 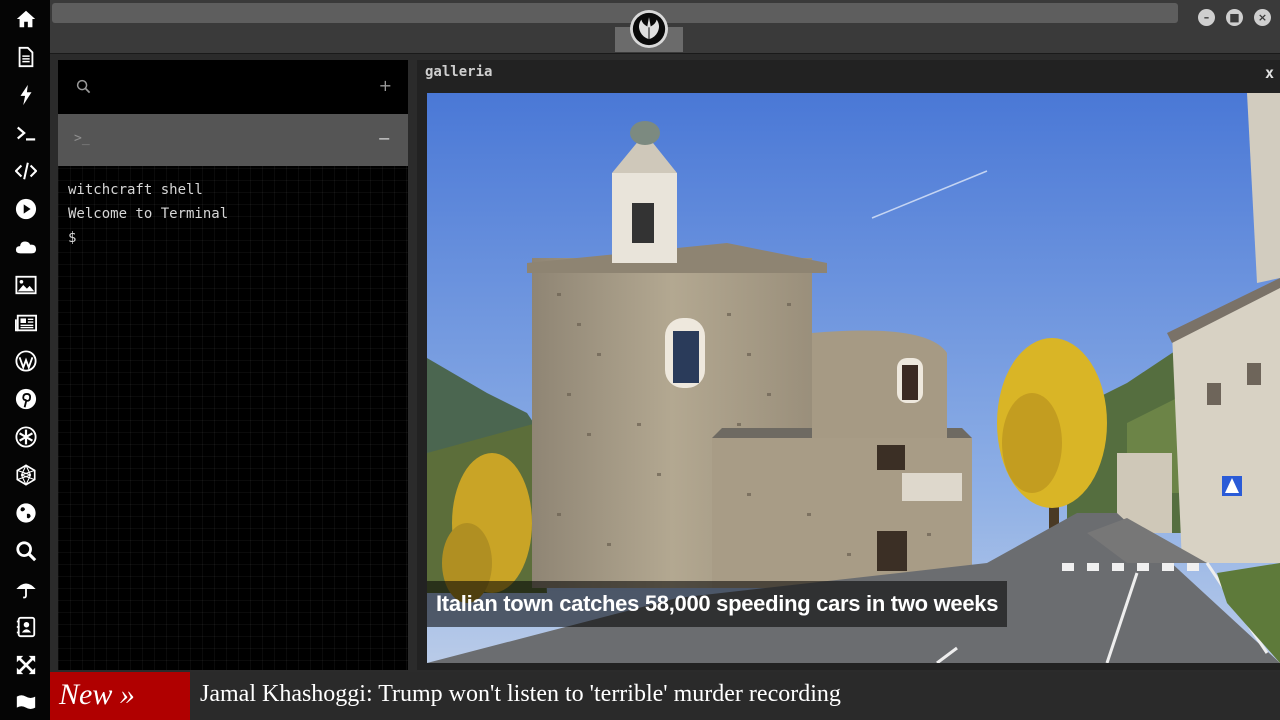 I want to click on umbrella-icon, so click(x=26, y=589).